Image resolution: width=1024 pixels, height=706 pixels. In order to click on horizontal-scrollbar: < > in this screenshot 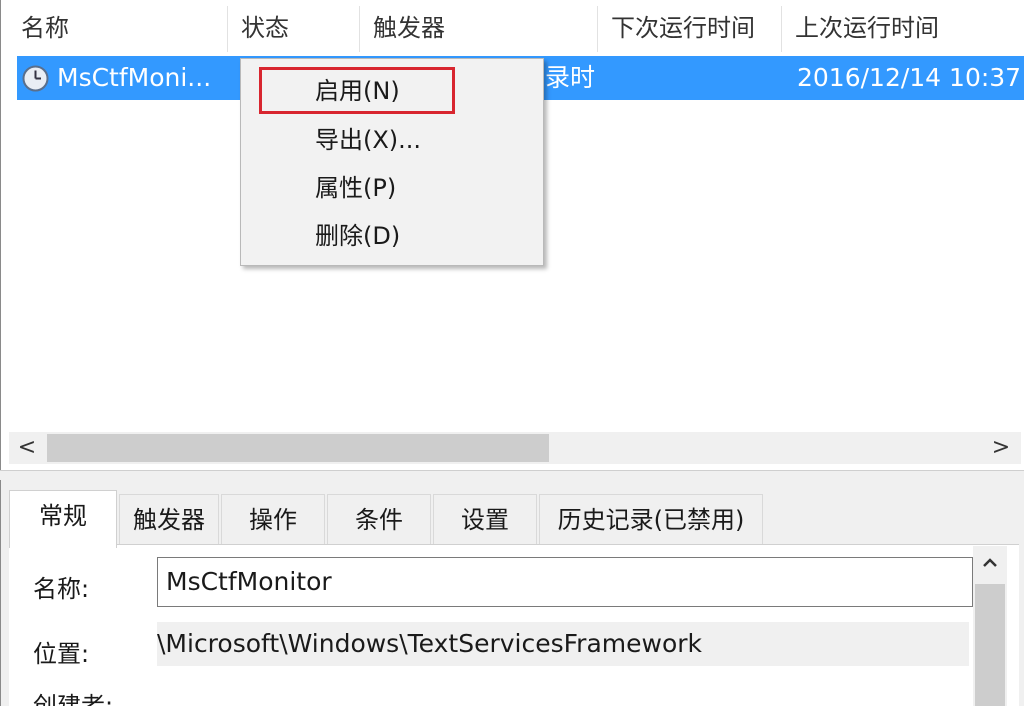, I will do `click(515, 448)`.